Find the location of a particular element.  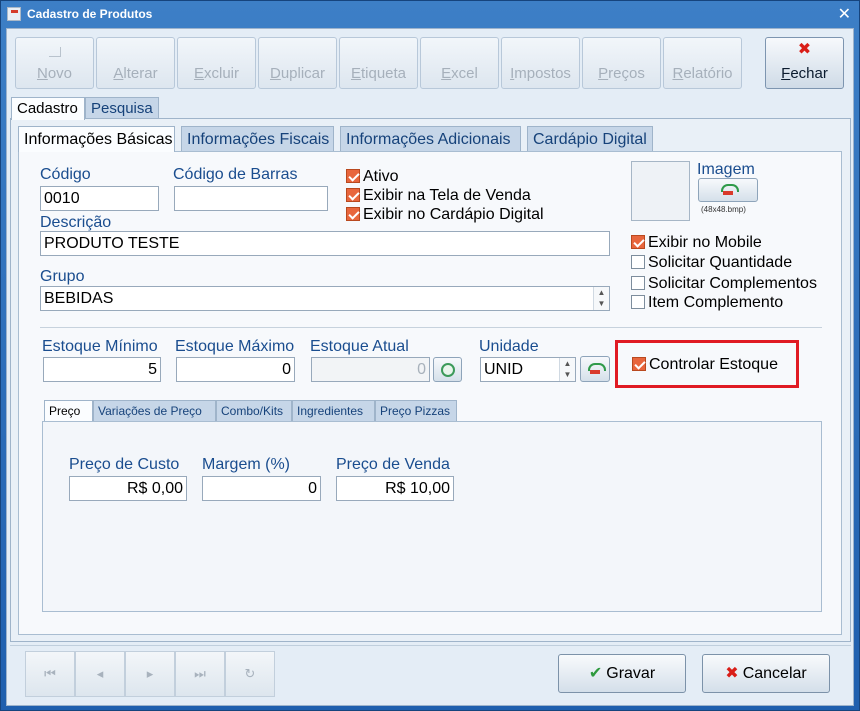

current-stock-label: Estoque Atual is located at coordinates (359, 346).